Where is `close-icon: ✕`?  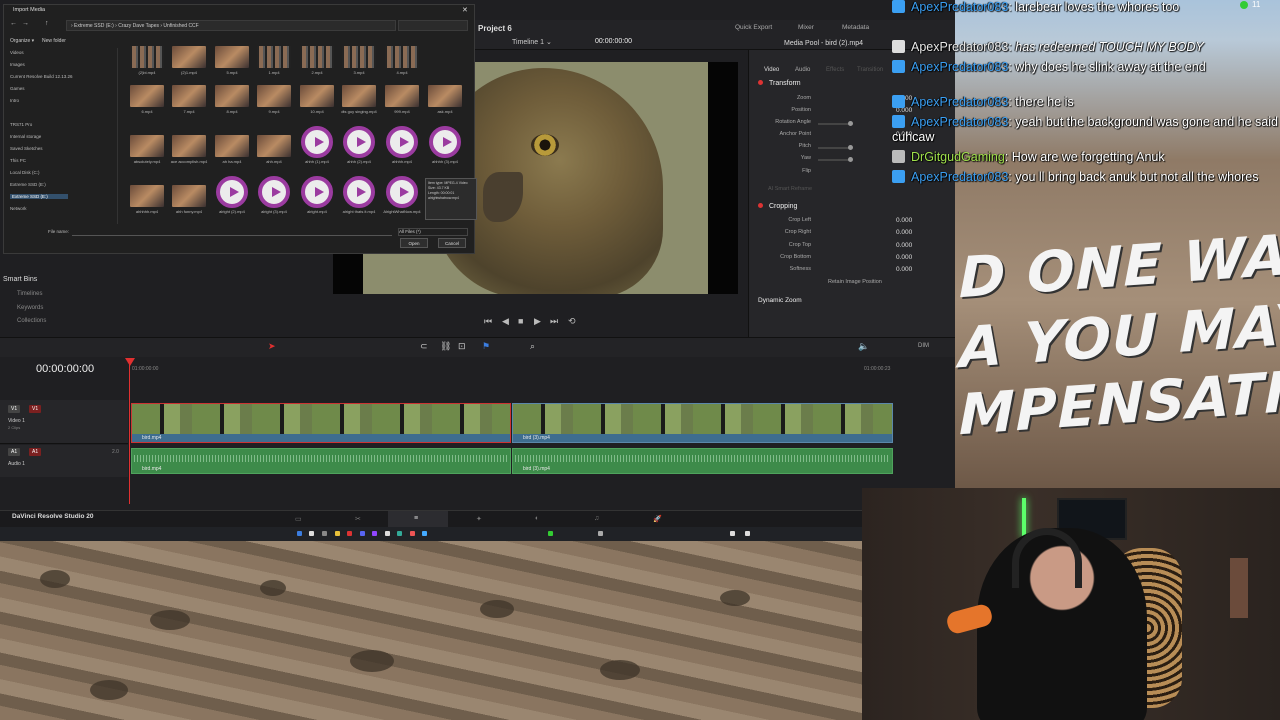 close-icon: ✕ is located at coordinates (465, 10).